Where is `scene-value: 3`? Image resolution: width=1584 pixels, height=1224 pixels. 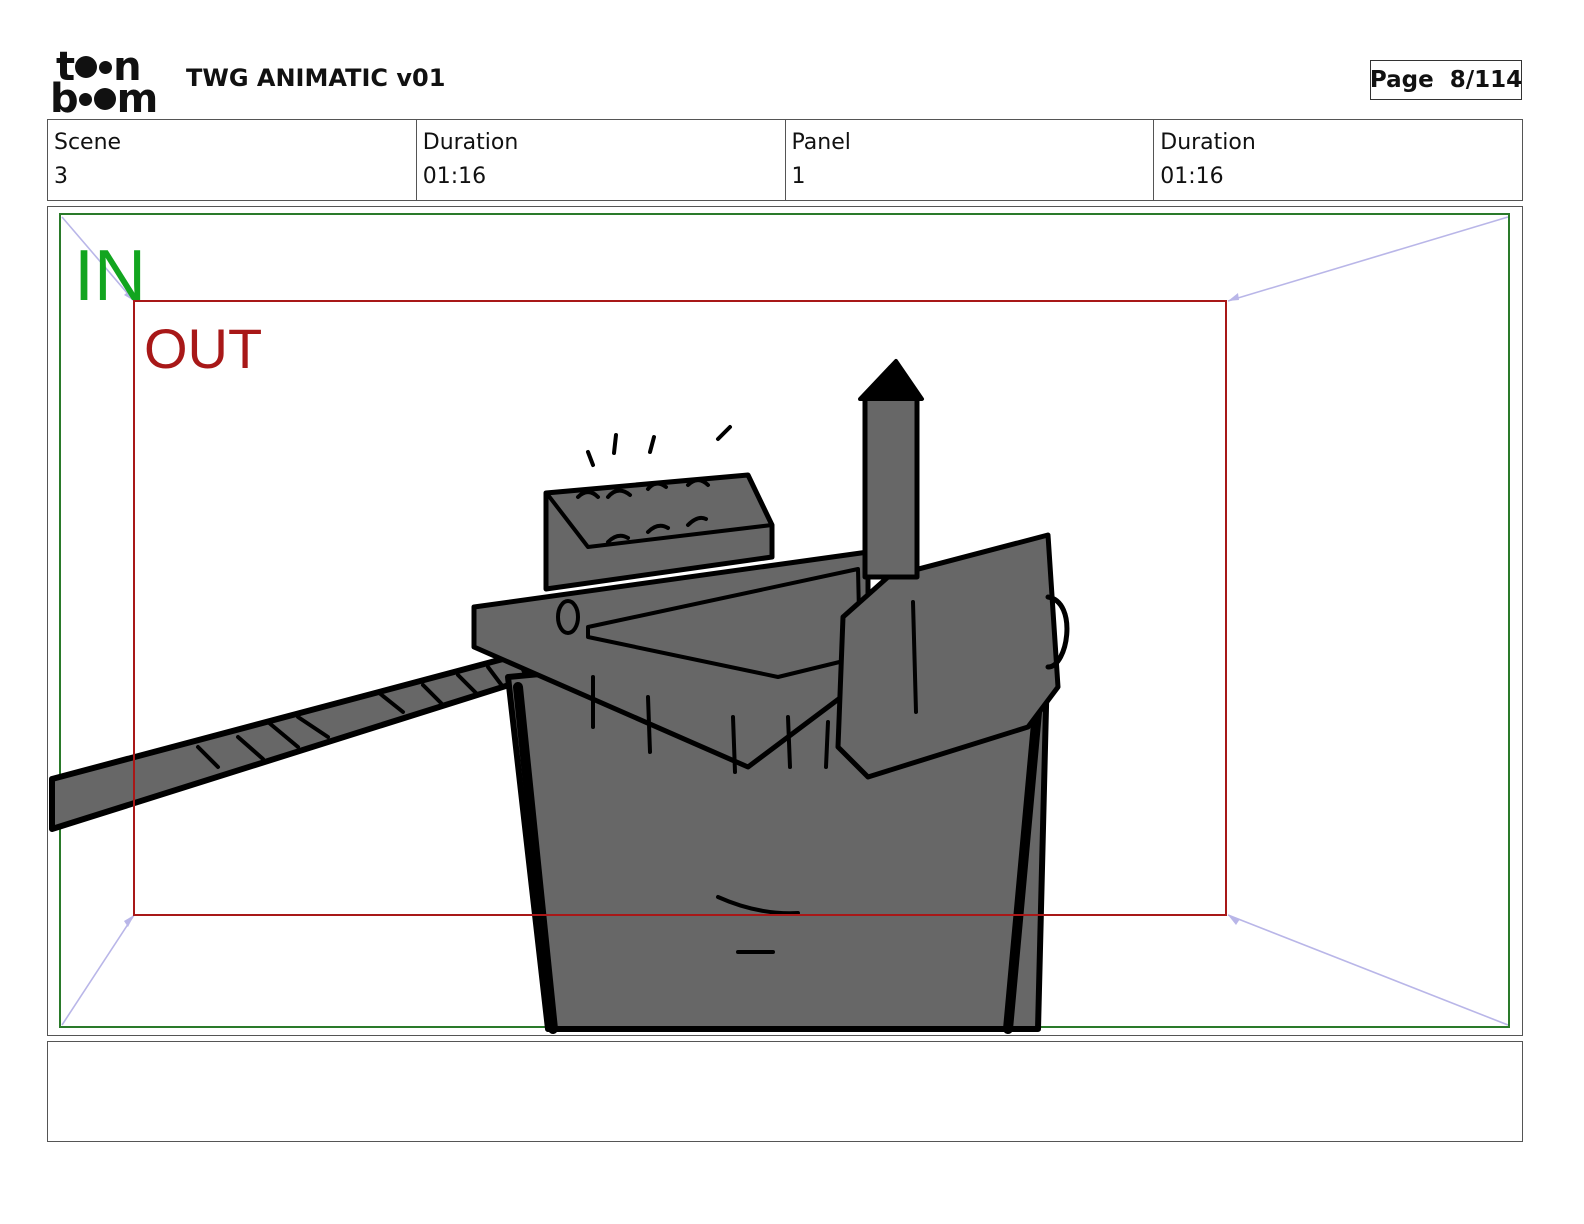 scene-value: 3 is located at coordinates (61, 176).